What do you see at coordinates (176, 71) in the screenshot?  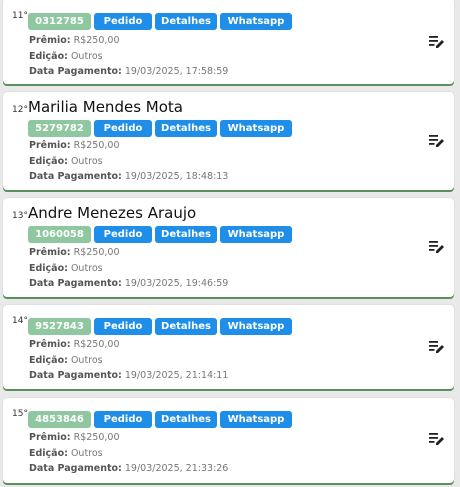 I see `data-pagamento-value: 19/03/2025, 17:58:59` at bounding box center [176, 71].